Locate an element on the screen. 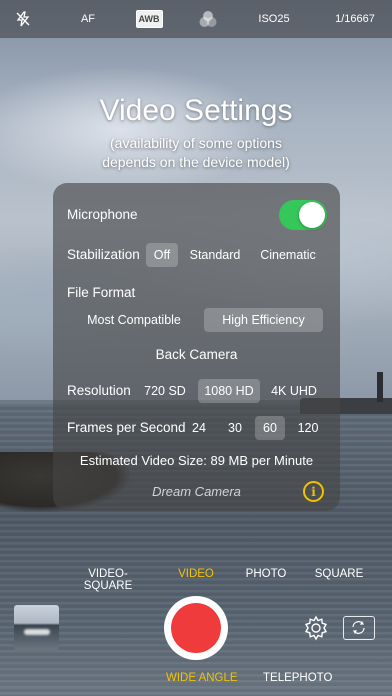 The height and width of the screenshot is (696, 392). resolution-4k: 4K UHD is located at coordinates (294, 391).